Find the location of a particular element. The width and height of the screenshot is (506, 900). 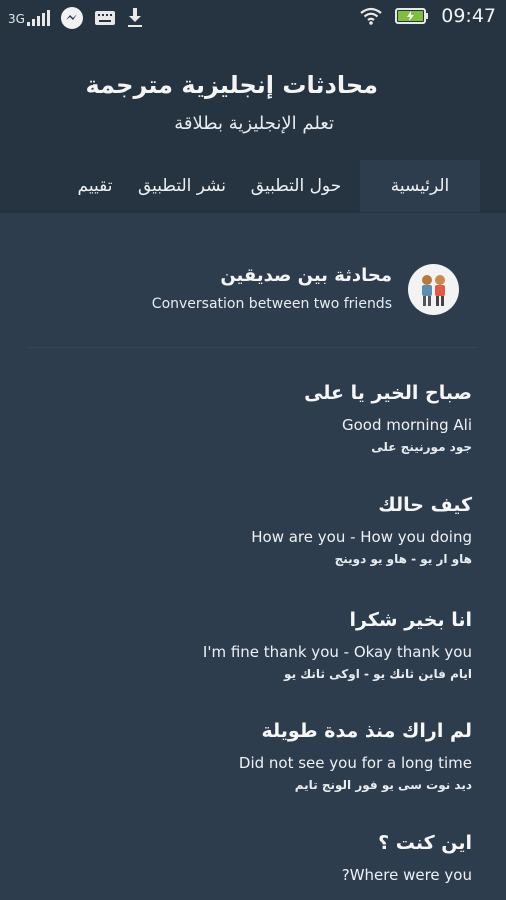

phrase-arabic: كيف حالك is located at coordinates (425, 505).